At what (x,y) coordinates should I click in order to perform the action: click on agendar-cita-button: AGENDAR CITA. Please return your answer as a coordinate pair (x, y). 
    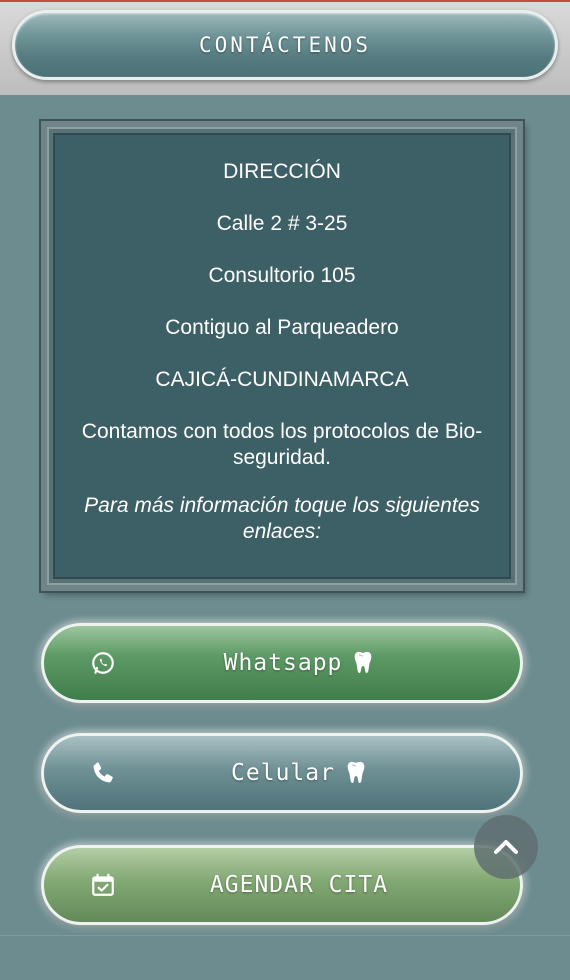
    Looking at the image, I should click on (282, 885).